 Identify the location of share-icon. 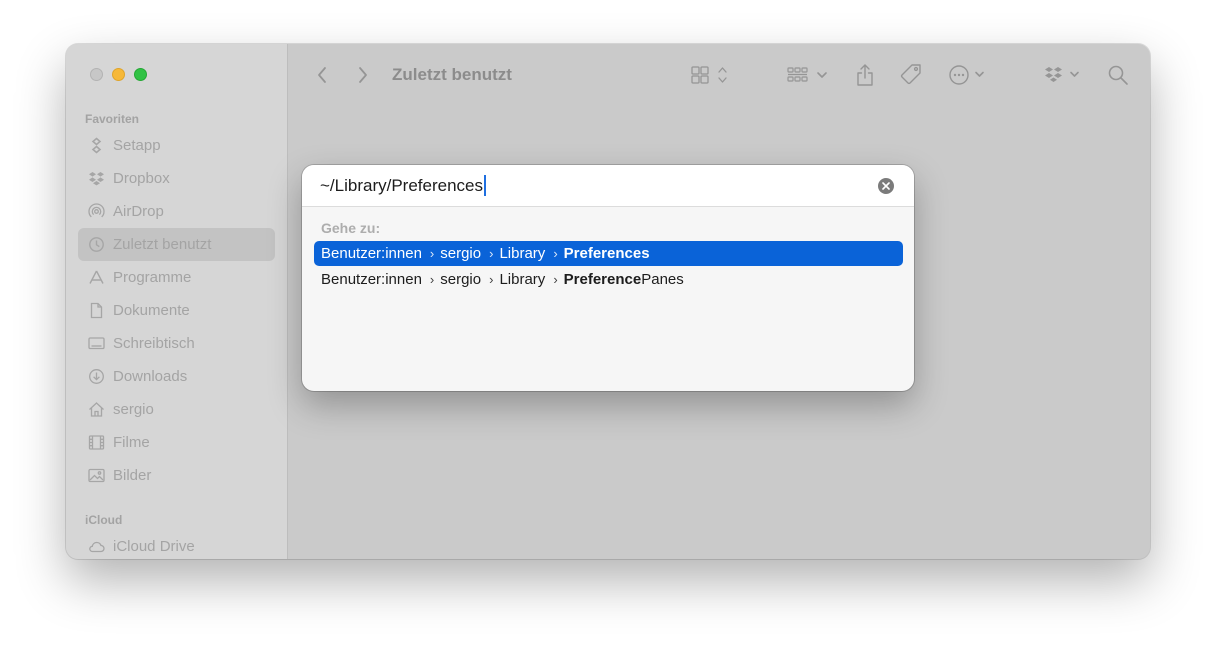
(865, 75).